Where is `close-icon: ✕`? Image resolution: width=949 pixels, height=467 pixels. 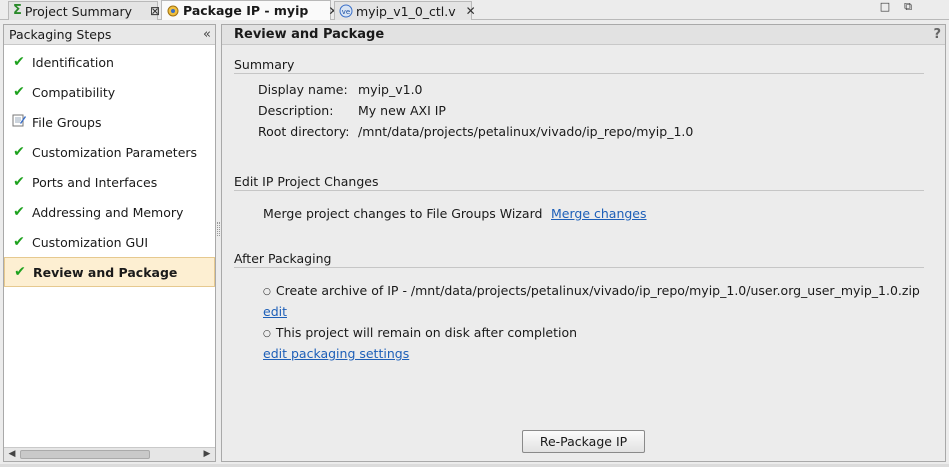 close-icon: ✕ is located at coordinates (471, 11).